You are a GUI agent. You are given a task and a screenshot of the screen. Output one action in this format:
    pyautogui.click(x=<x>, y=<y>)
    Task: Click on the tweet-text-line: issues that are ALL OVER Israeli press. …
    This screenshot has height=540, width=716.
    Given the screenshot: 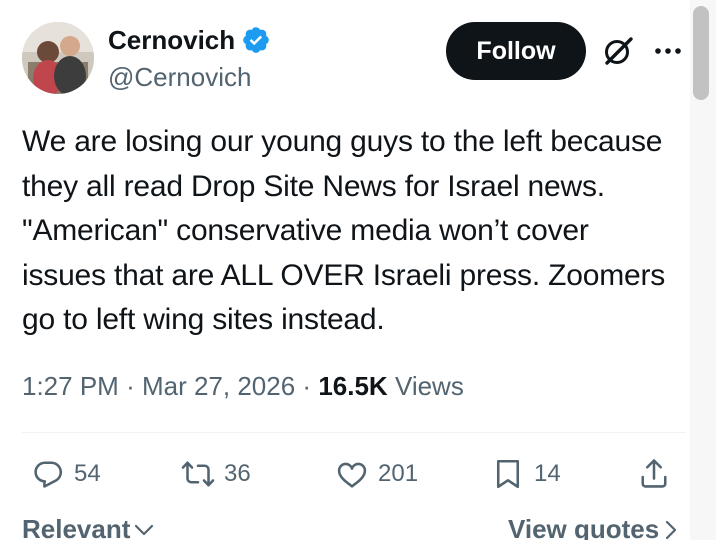 What is the action you would take?
    pyautogui.click(x=344, y=275)
    